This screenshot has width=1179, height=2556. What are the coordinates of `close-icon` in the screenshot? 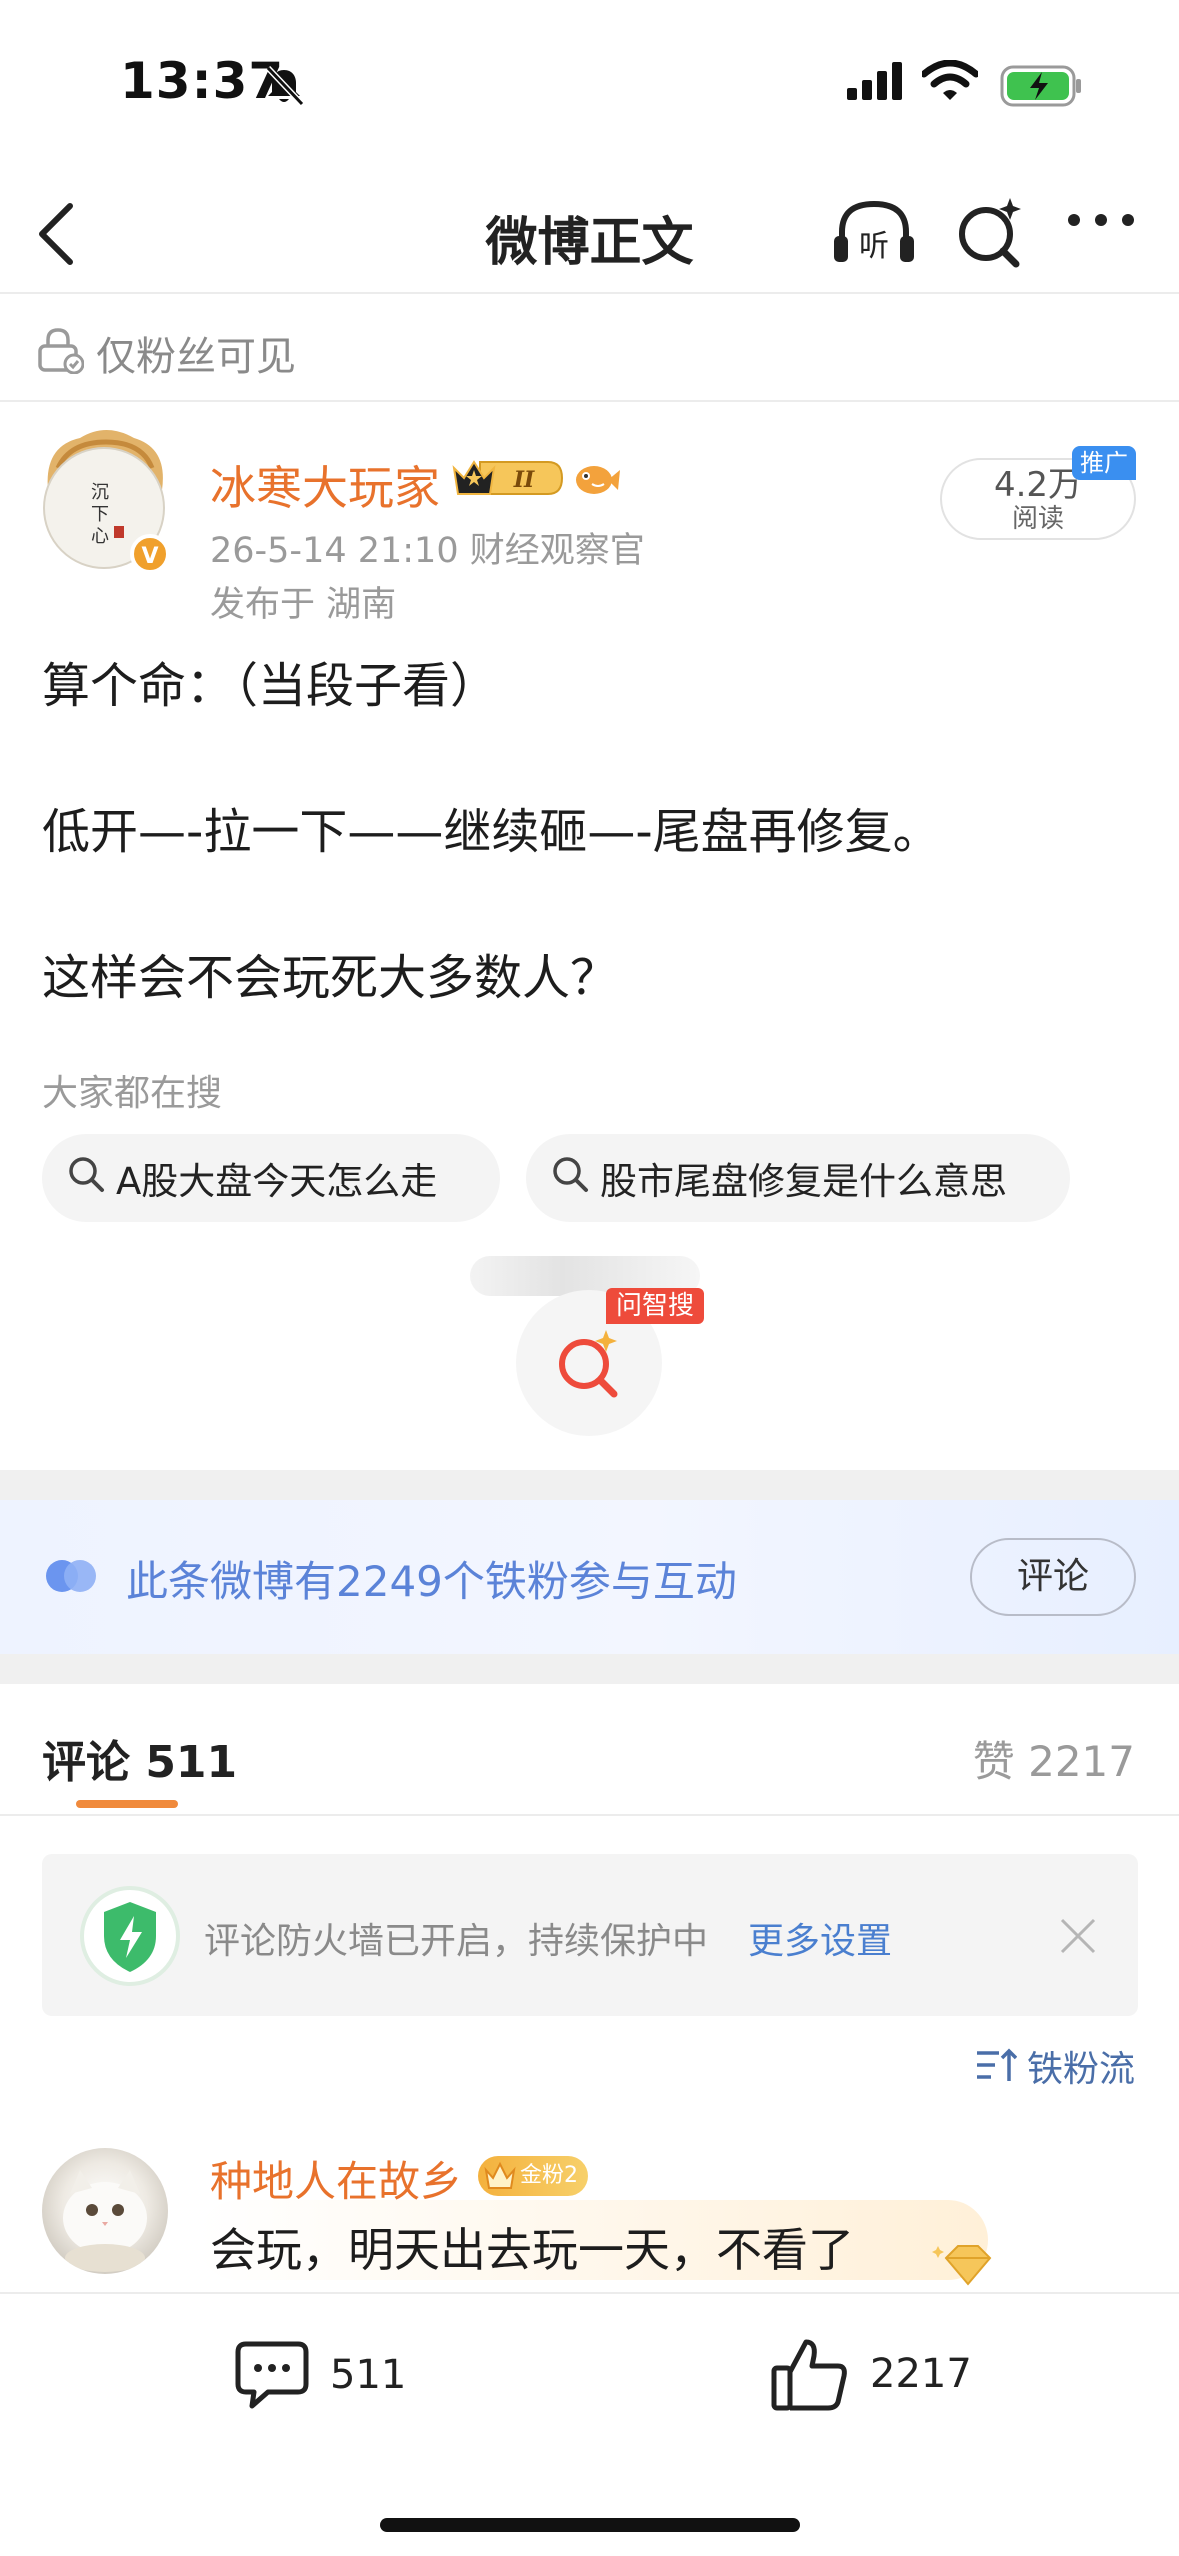 It's located at (1078, 1938).